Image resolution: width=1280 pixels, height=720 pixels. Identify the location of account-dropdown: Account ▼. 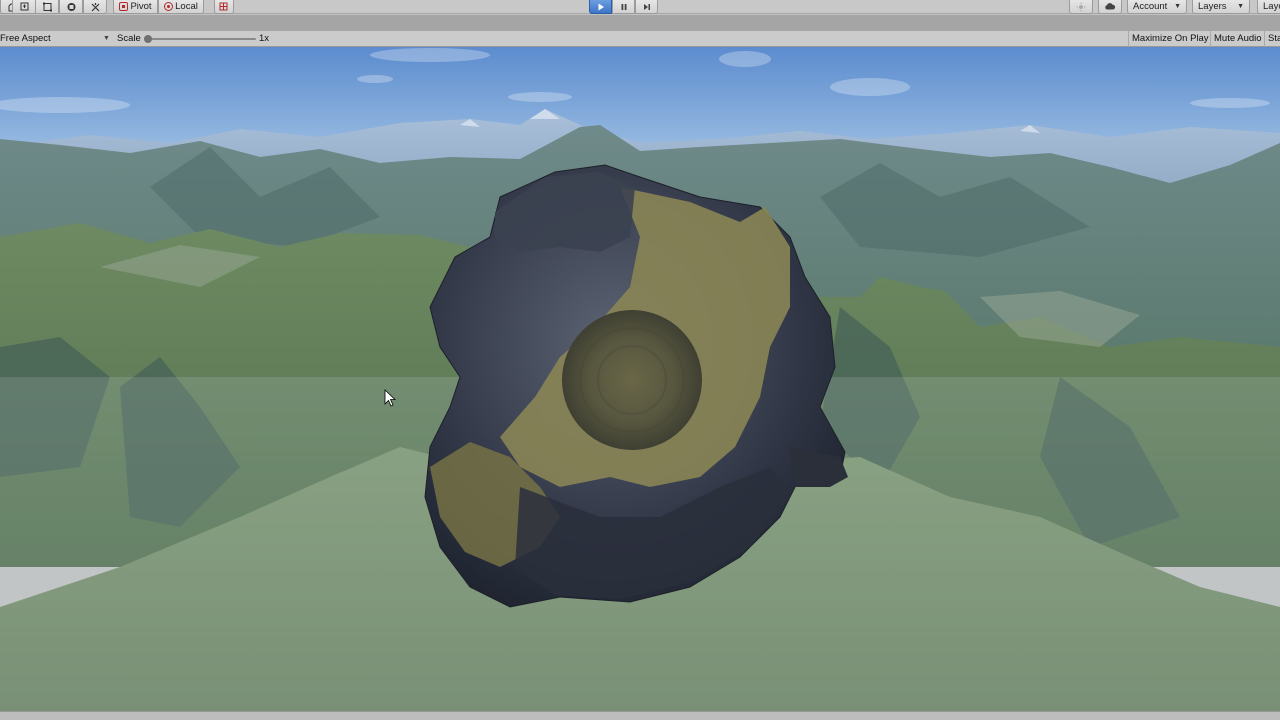
(1157, 7).